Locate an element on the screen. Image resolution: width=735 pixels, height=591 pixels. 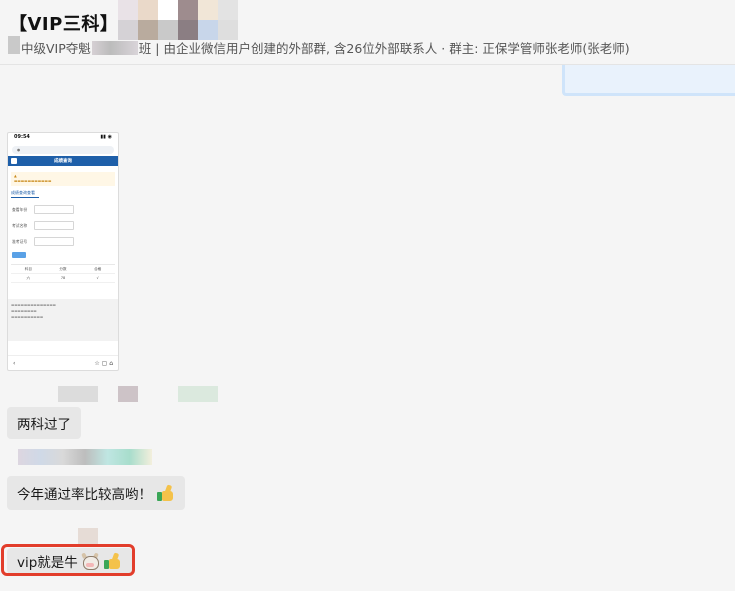
back-icon: ‹ is located at coordinates (14, 363).